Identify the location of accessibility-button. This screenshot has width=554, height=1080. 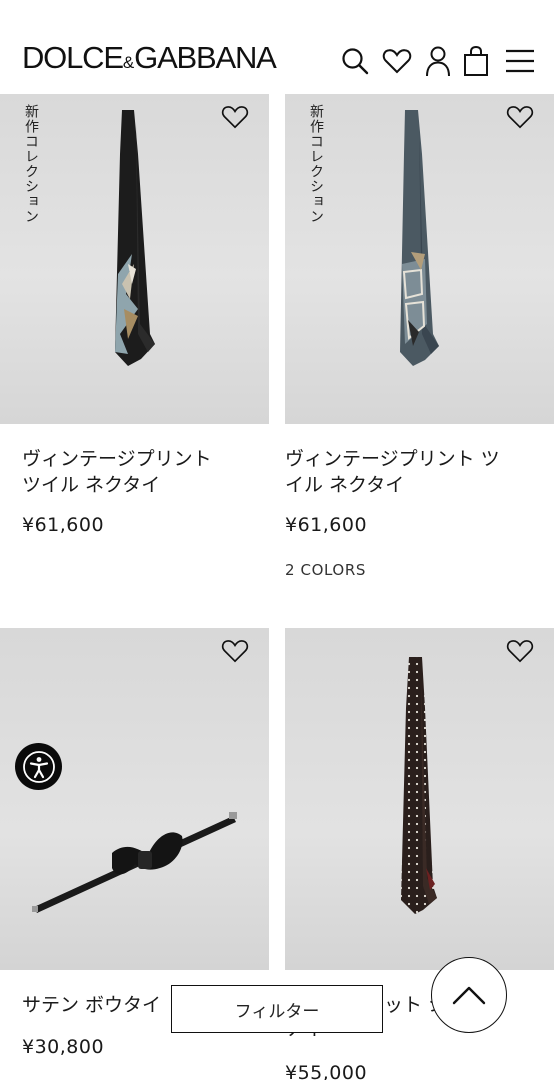
(38, 766).